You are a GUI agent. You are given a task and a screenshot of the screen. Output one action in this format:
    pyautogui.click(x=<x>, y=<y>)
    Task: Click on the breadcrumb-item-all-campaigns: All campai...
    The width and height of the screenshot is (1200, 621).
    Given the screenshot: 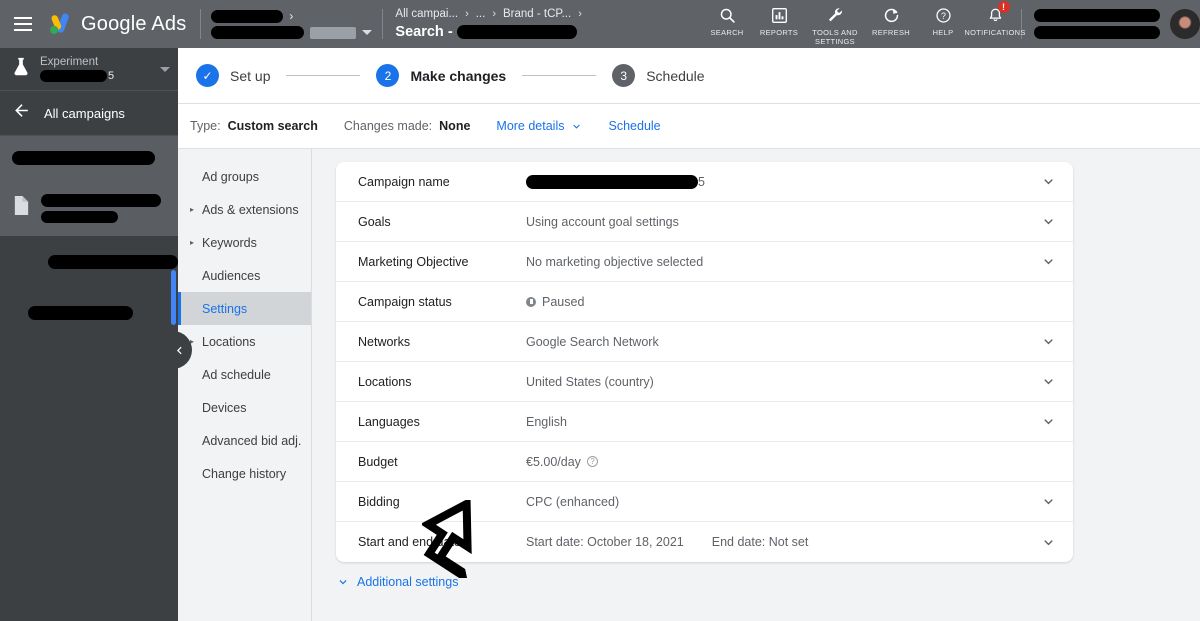 What is the action you would take?
    pyautogui.click(x=426, y=14)
    